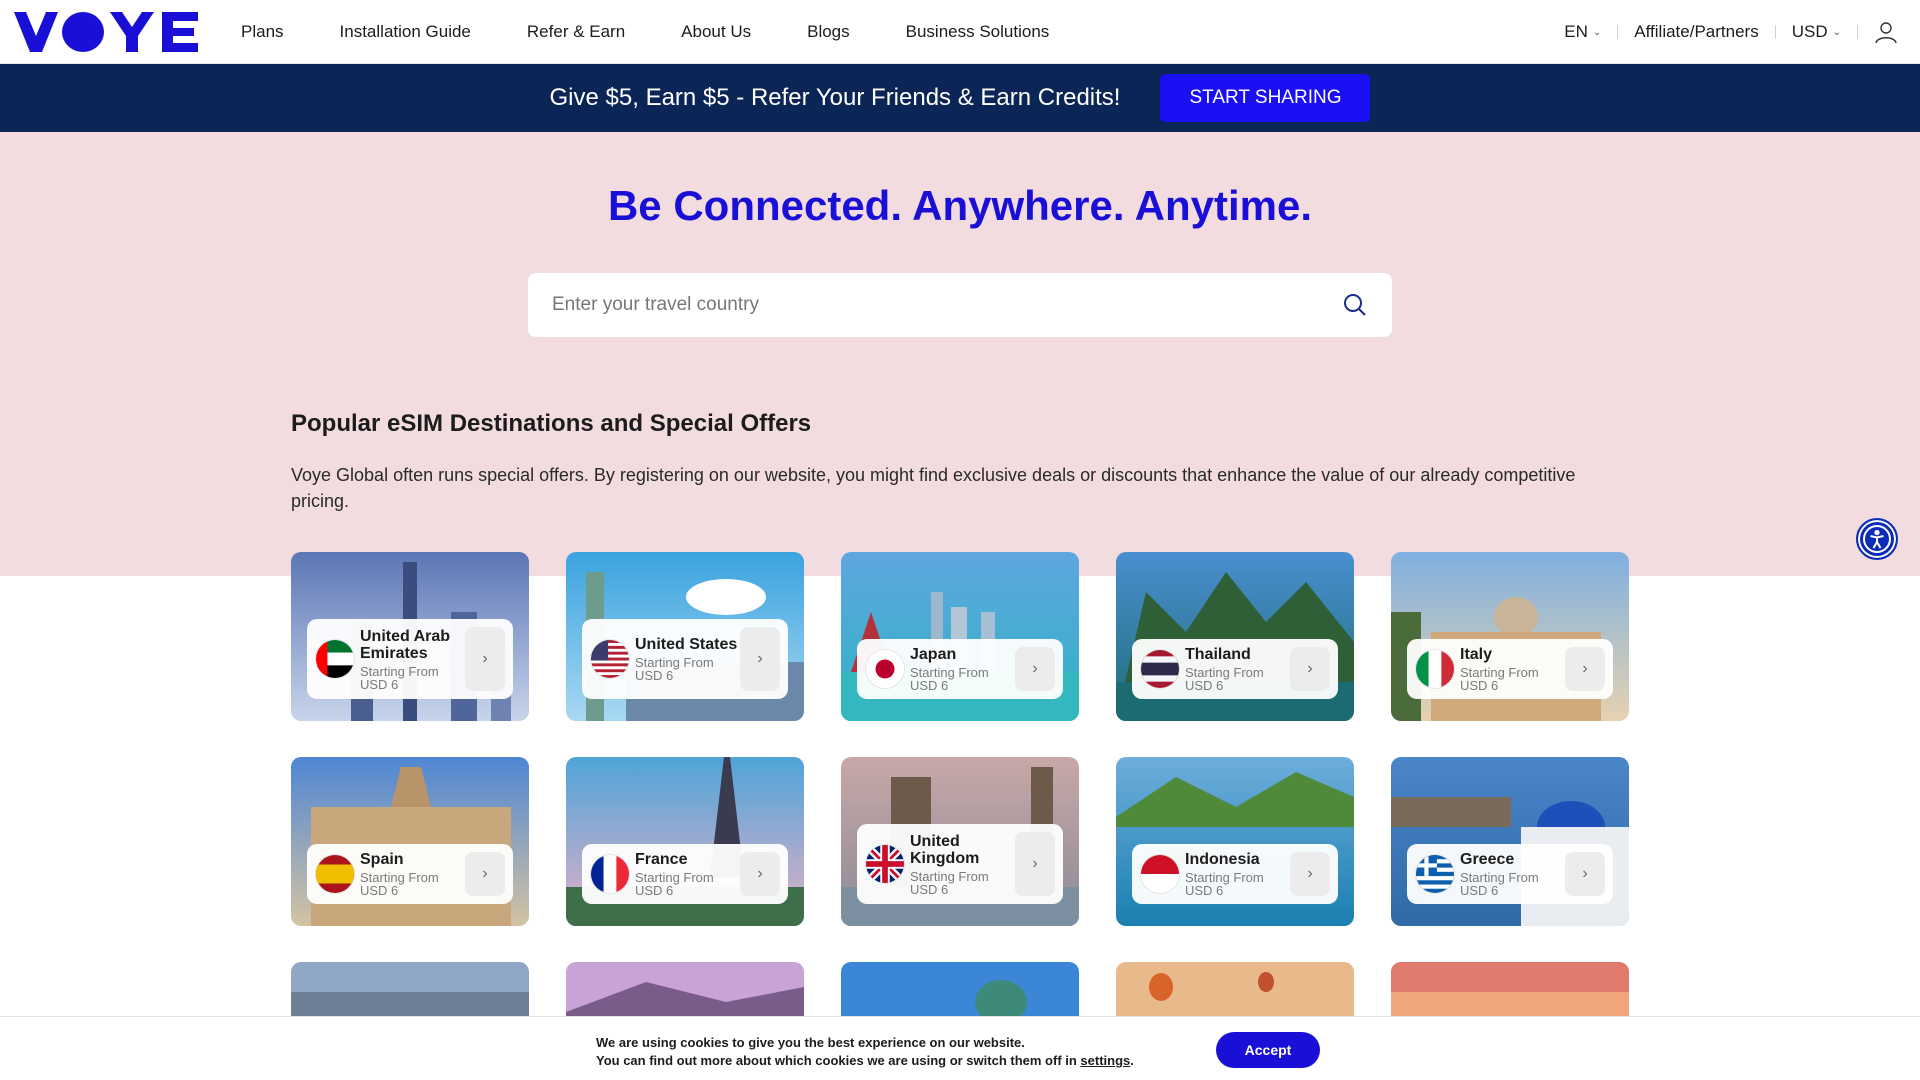  What do you see at coordinates (885, 669) in the screenshot?
I see `japan-flag-icon` at bounding box center [885, 669].